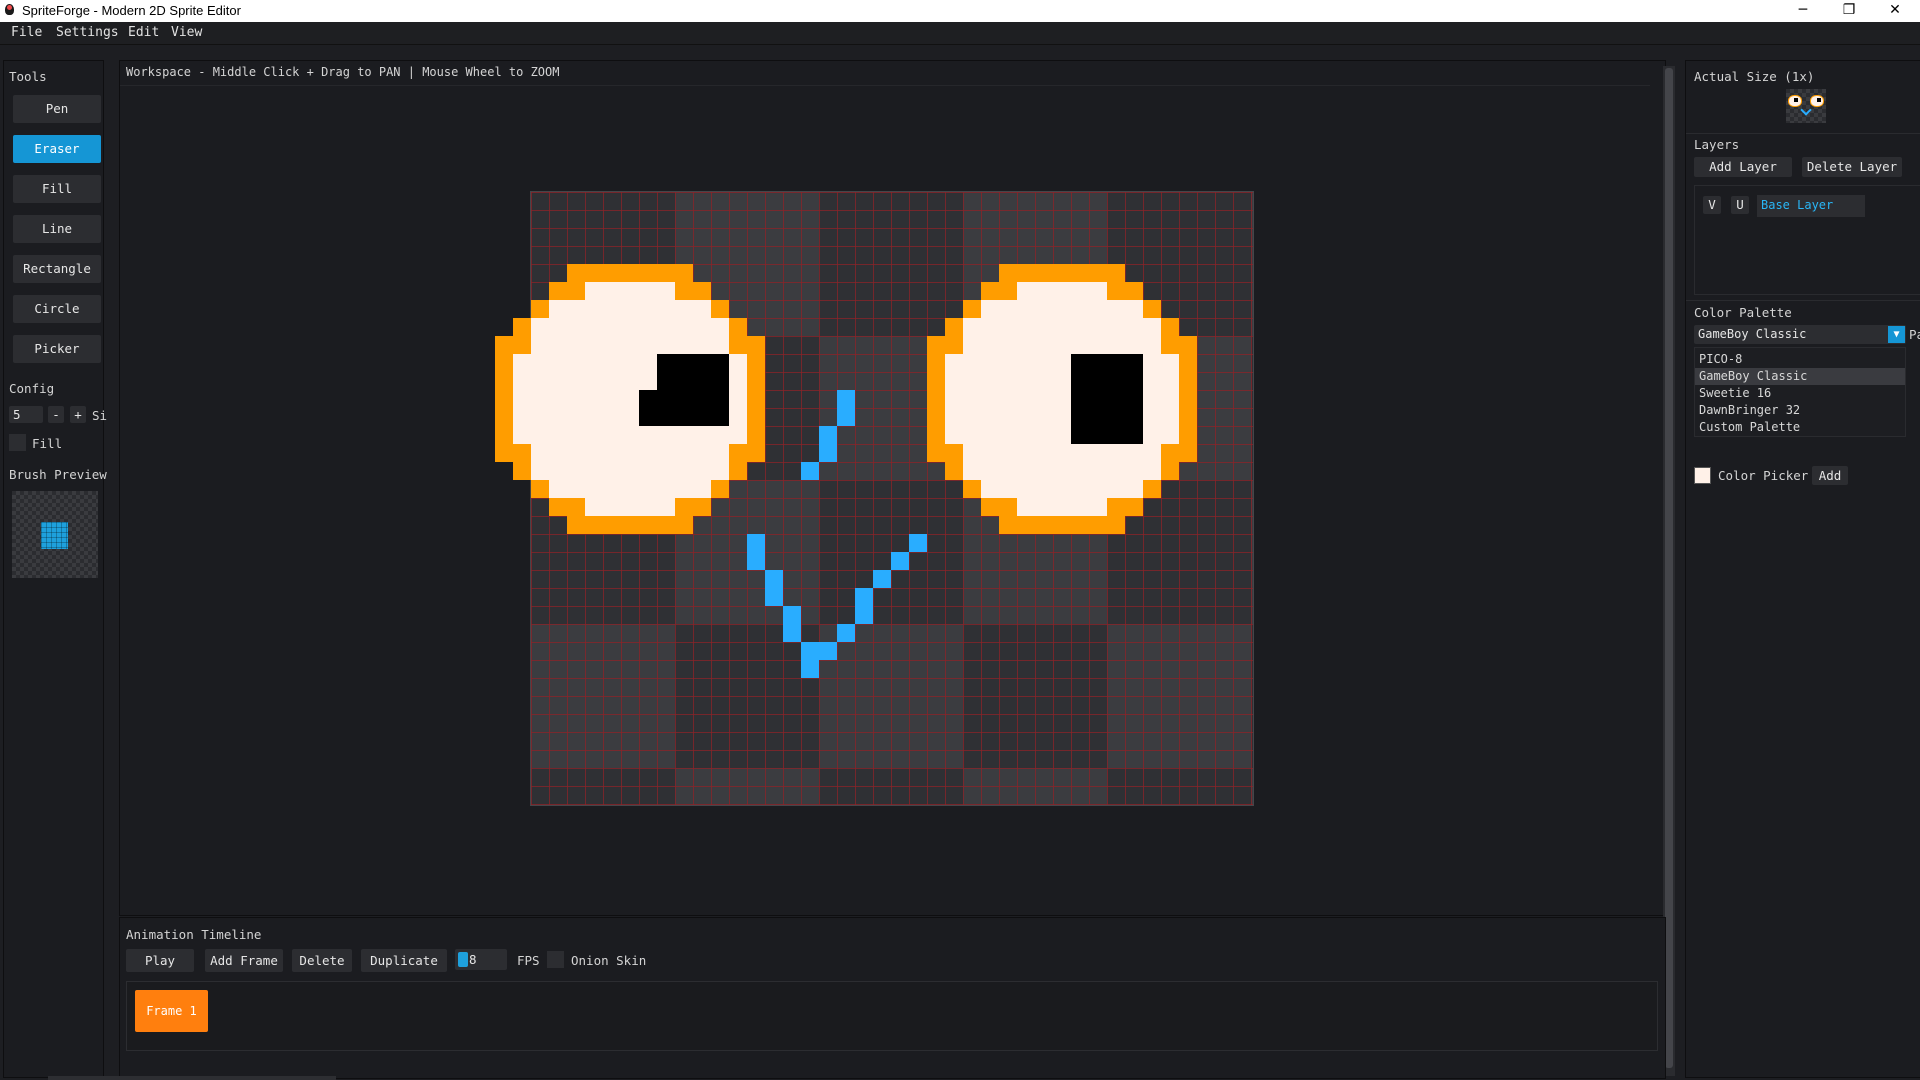 The height and width of the screenshot is (1080, 1920). Describe the element at coordinates (26, 414) in the screenshot. I see `brush-size-input: 5` at that location.